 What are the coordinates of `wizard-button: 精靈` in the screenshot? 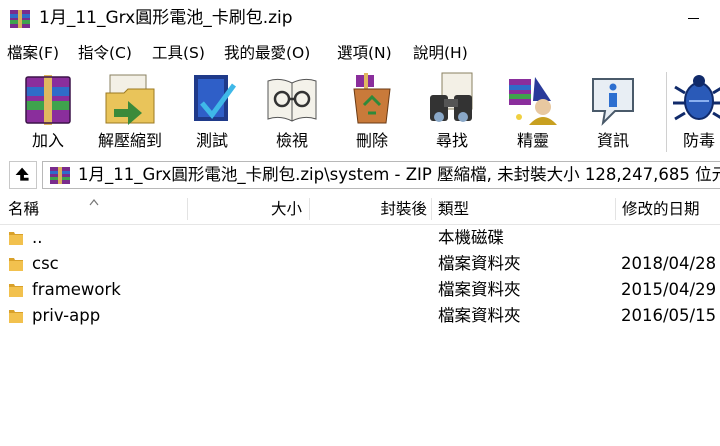 It's located at (533, 112).